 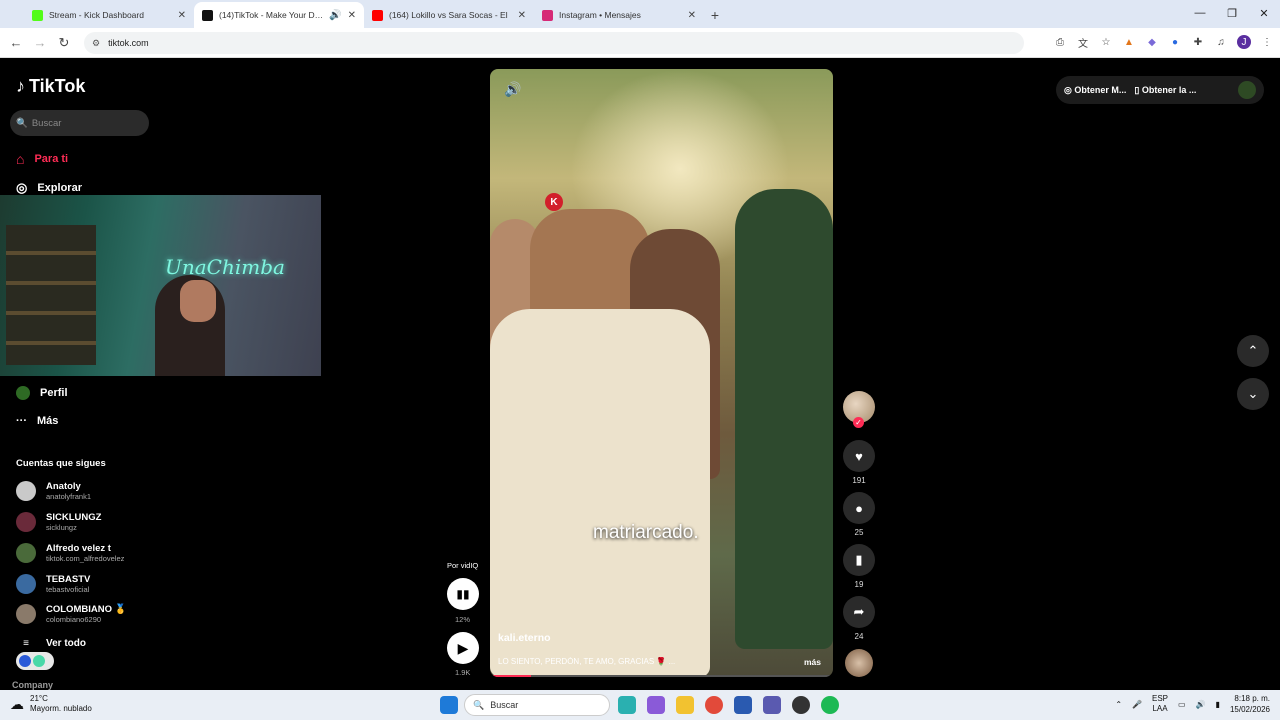 I want to click on file-explorer-icon, so click(x=685, y=705).